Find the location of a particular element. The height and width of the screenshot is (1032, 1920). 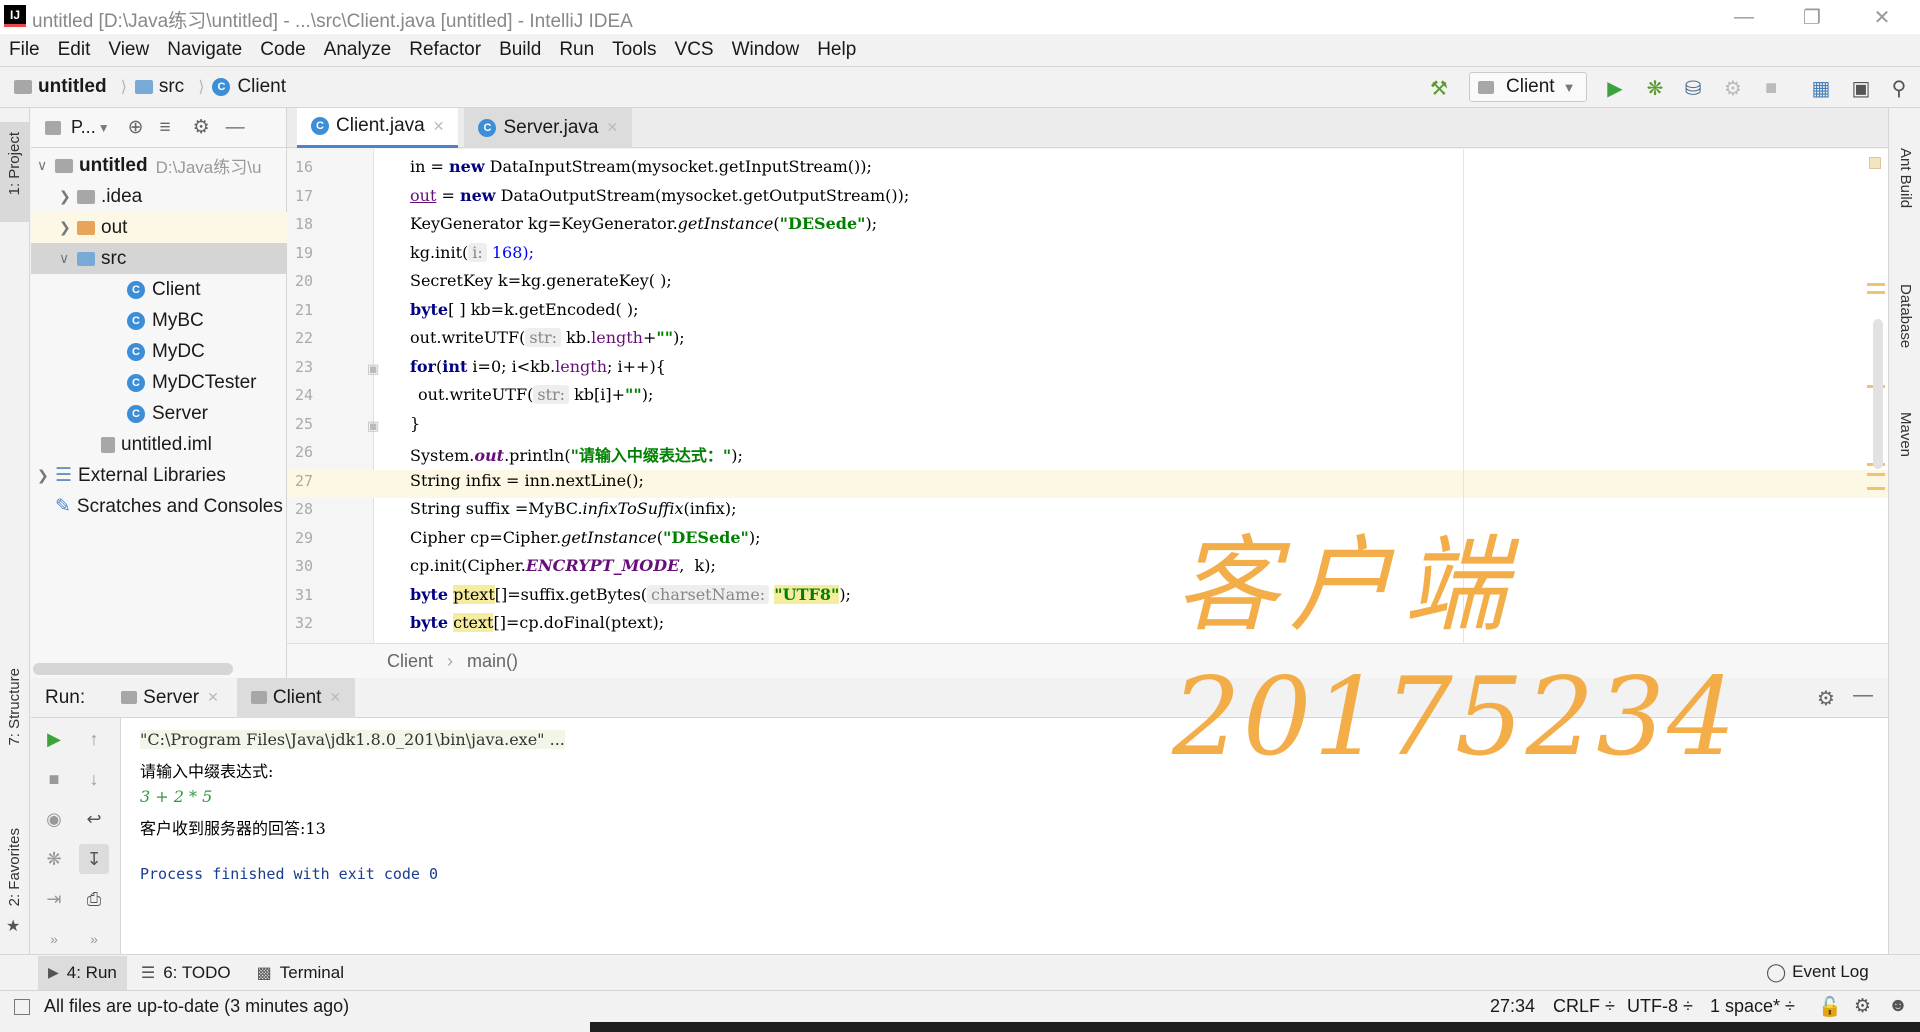

caret-position: 27:34 is located at coordinates (1512, 1006).